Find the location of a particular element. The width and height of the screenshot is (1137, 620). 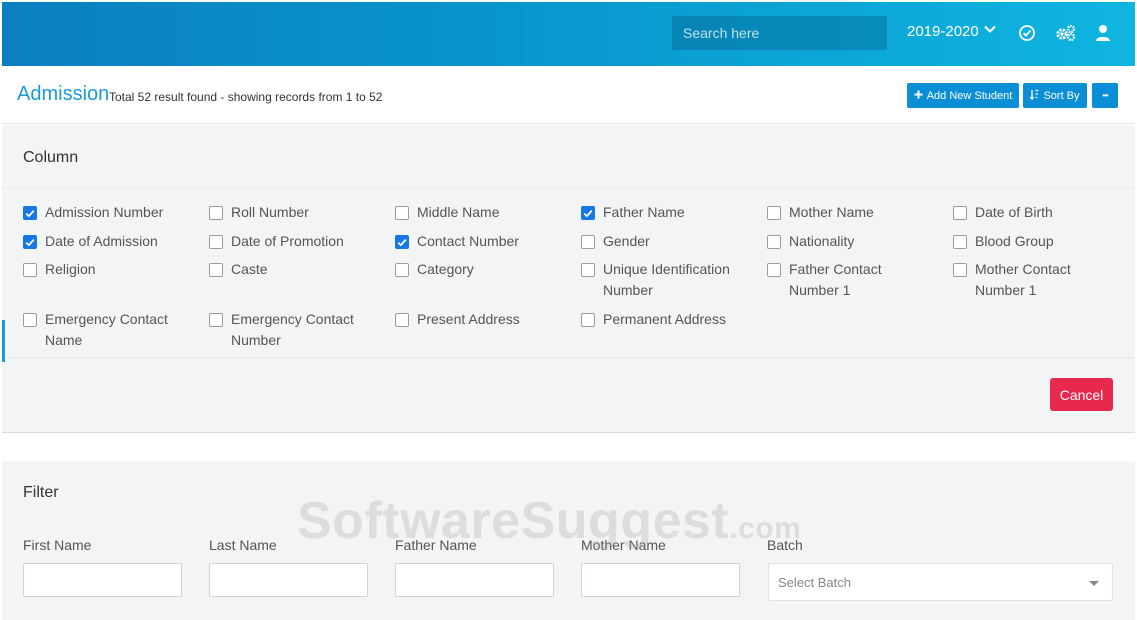

column-option: Date of Birth is located at coordinates (1044, 216).